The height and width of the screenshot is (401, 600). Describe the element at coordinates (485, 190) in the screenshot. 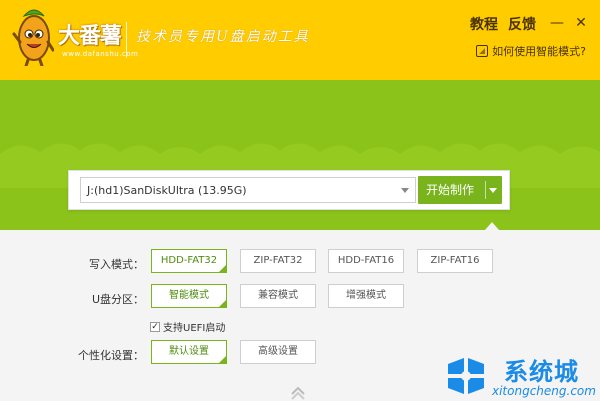

I see `start-button-separator` at that location.